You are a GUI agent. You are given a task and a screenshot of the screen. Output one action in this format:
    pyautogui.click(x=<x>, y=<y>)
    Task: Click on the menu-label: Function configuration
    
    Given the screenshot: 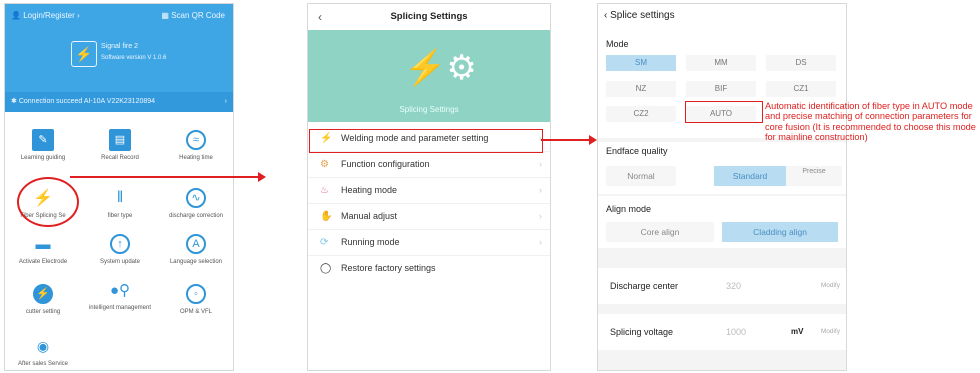 What is the action you would take?
    pyautogui.click(x=385, y=164)
    